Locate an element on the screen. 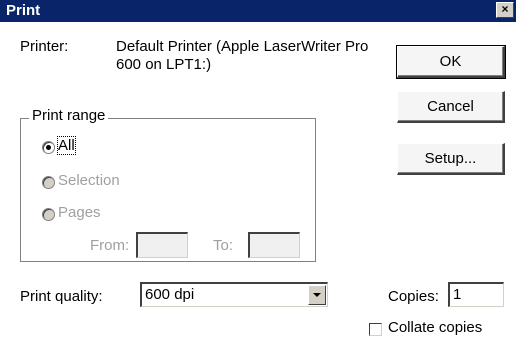 The width and height of the screenshot is (516, 355). radio-all is located at coordinates (48, 147).